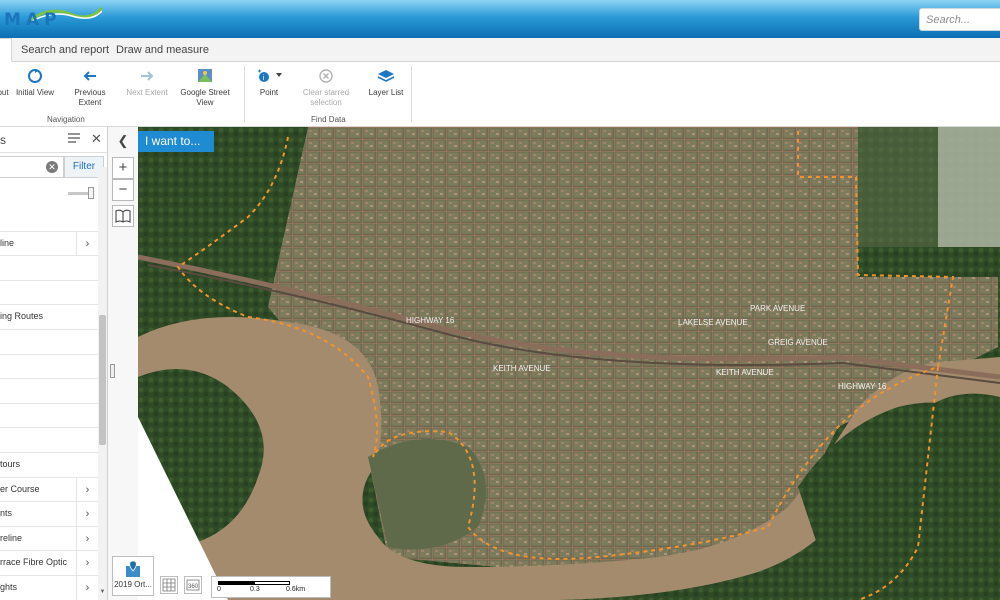  Describe the element at coordinates (386, 76) in the screenshot. I see `layers-icon` at that location.